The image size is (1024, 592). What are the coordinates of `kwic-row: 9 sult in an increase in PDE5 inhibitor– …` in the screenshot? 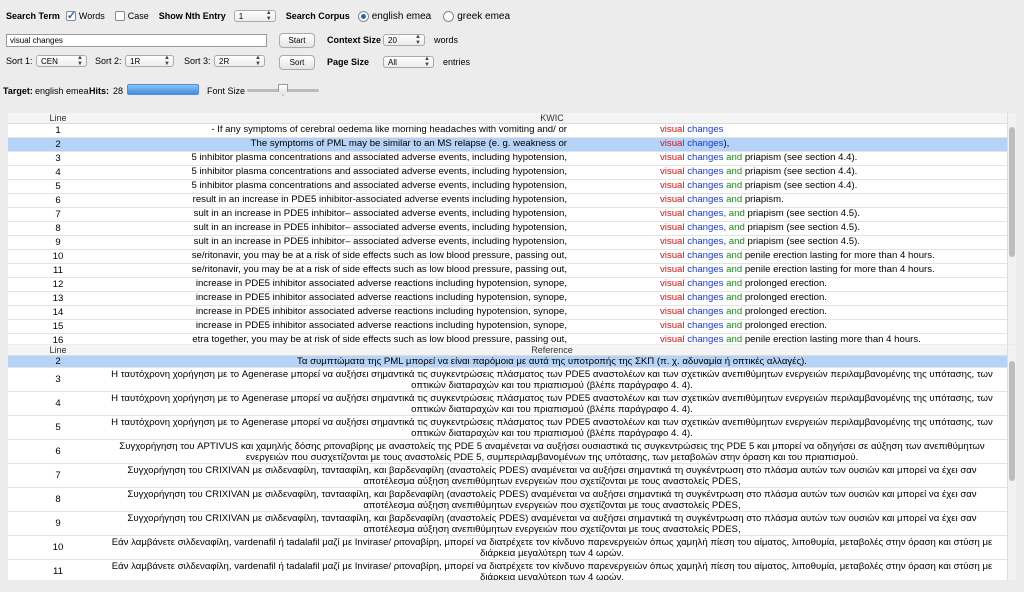 It's located at (512, 243).